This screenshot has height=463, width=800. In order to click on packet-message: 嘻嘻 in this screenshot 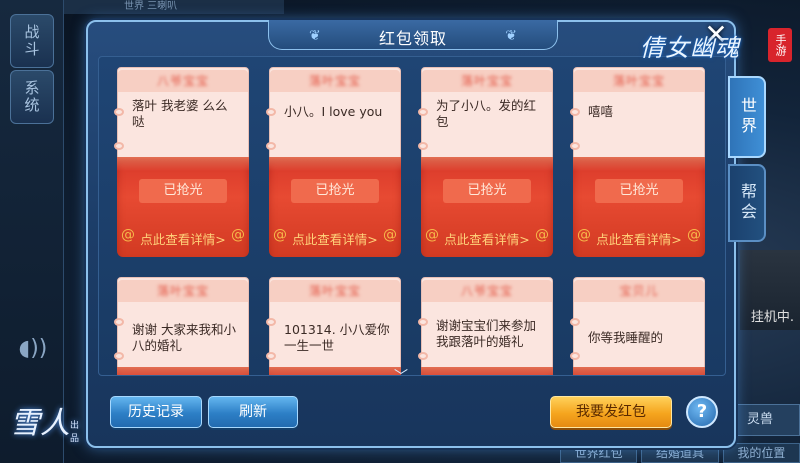, I will do `click(601, 111)`.